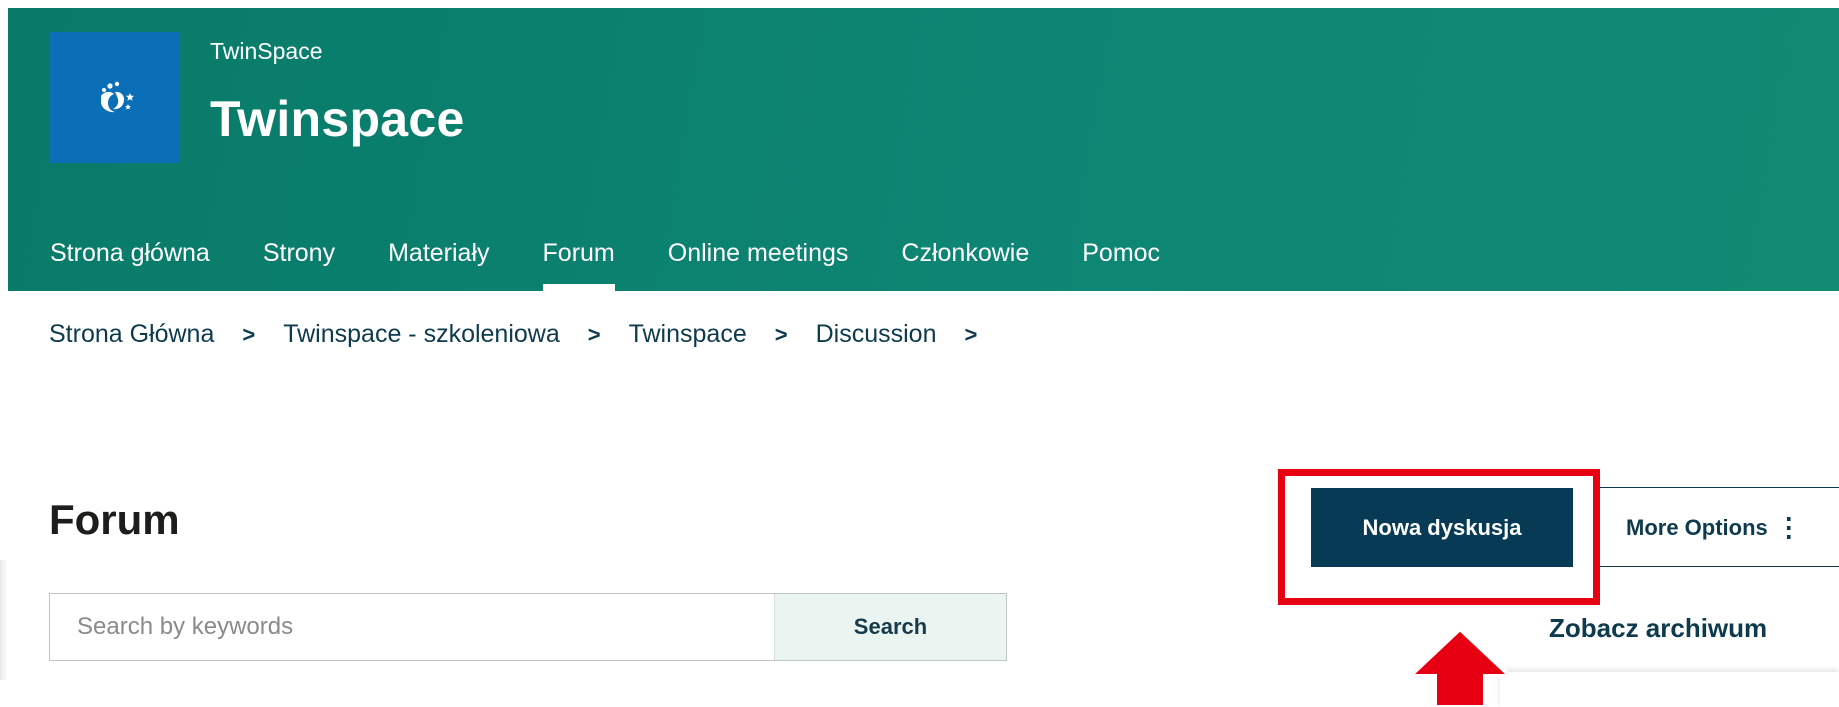 The height and width of the screenshot is (707, 1839). Describe the element at coordinates (1121, 259) in the screenshot. I see `nav-item-pomoc: Pomoc` at that location.